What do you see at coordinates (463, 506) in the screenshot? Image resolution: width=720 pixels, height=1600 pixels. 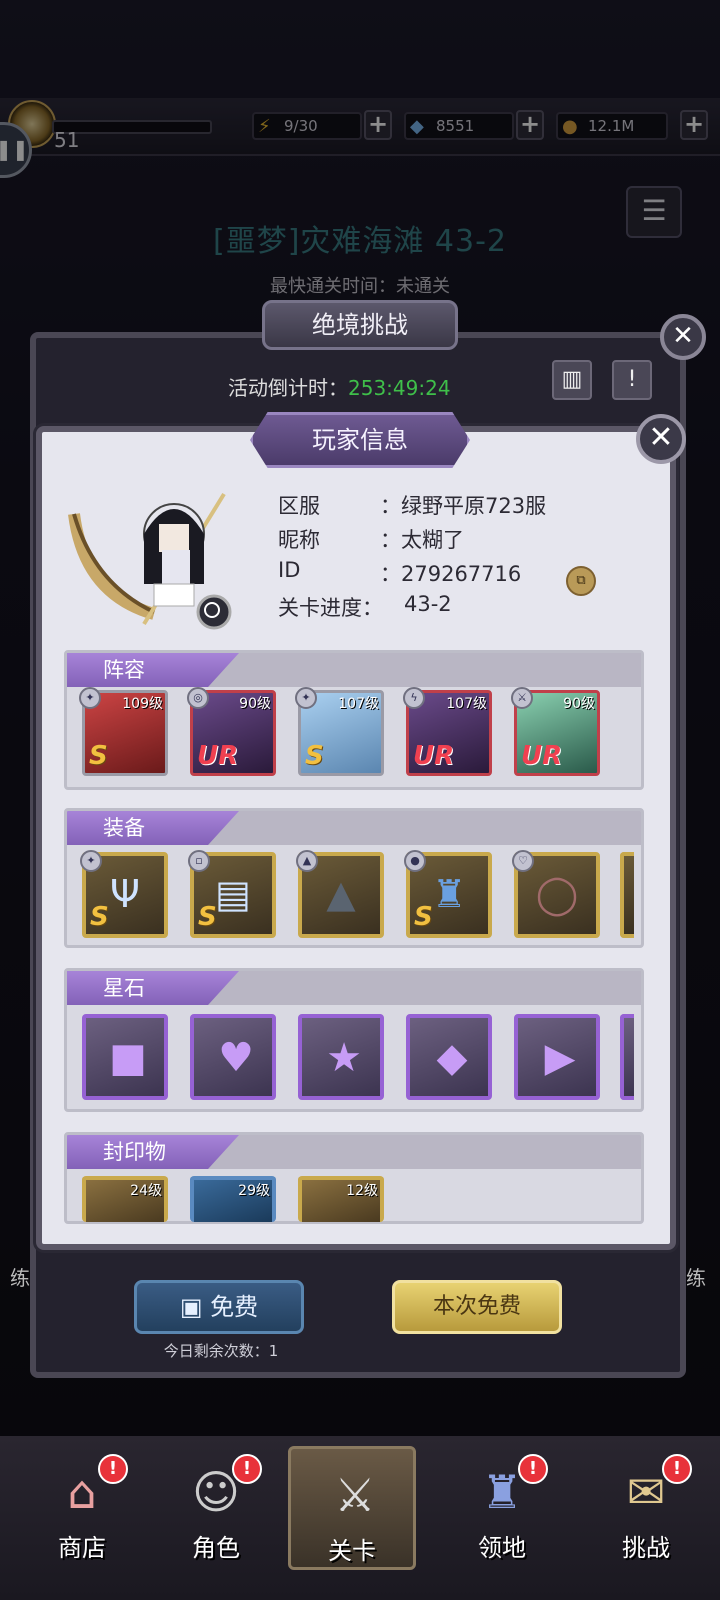 I see `region-value: ：绿野平原723服` at bounding box center [463, 506].